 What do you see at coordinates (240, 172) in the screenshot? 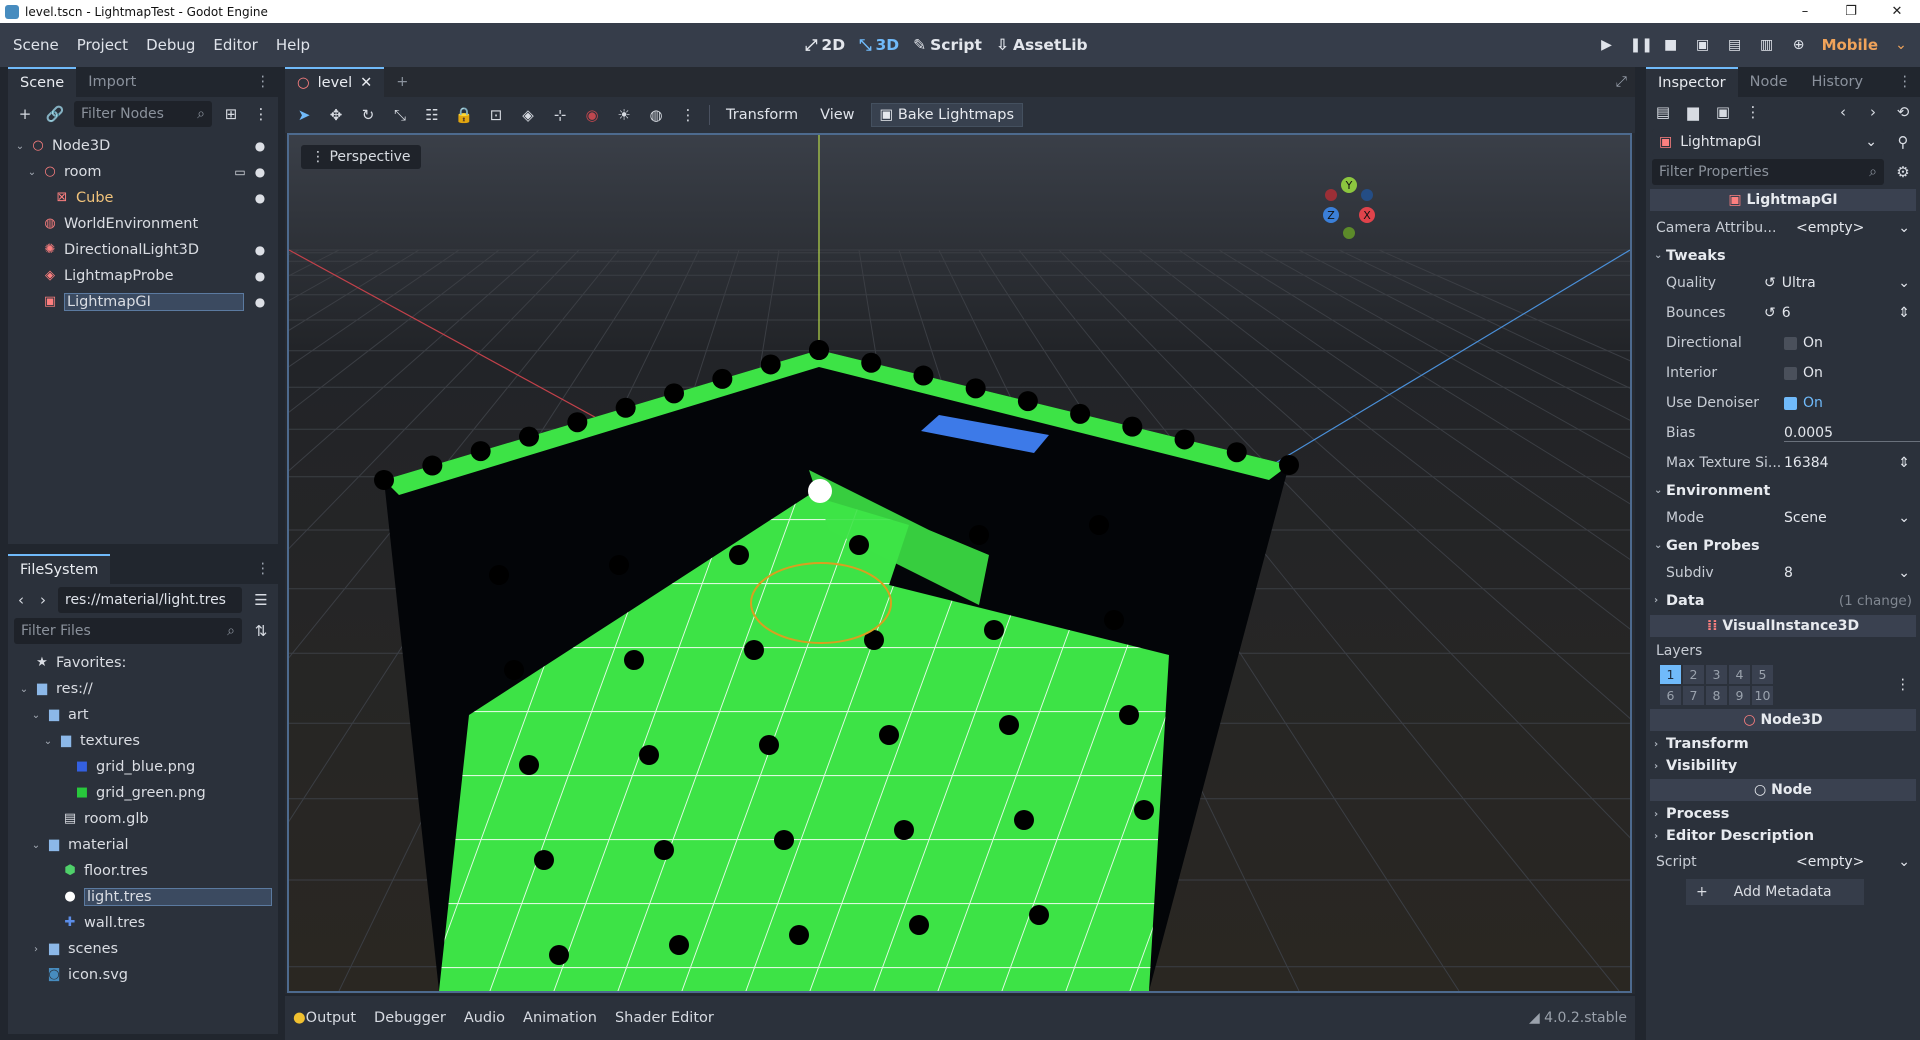
I see `scene-instance-icon: ▭` at bounding box center [240, 172].